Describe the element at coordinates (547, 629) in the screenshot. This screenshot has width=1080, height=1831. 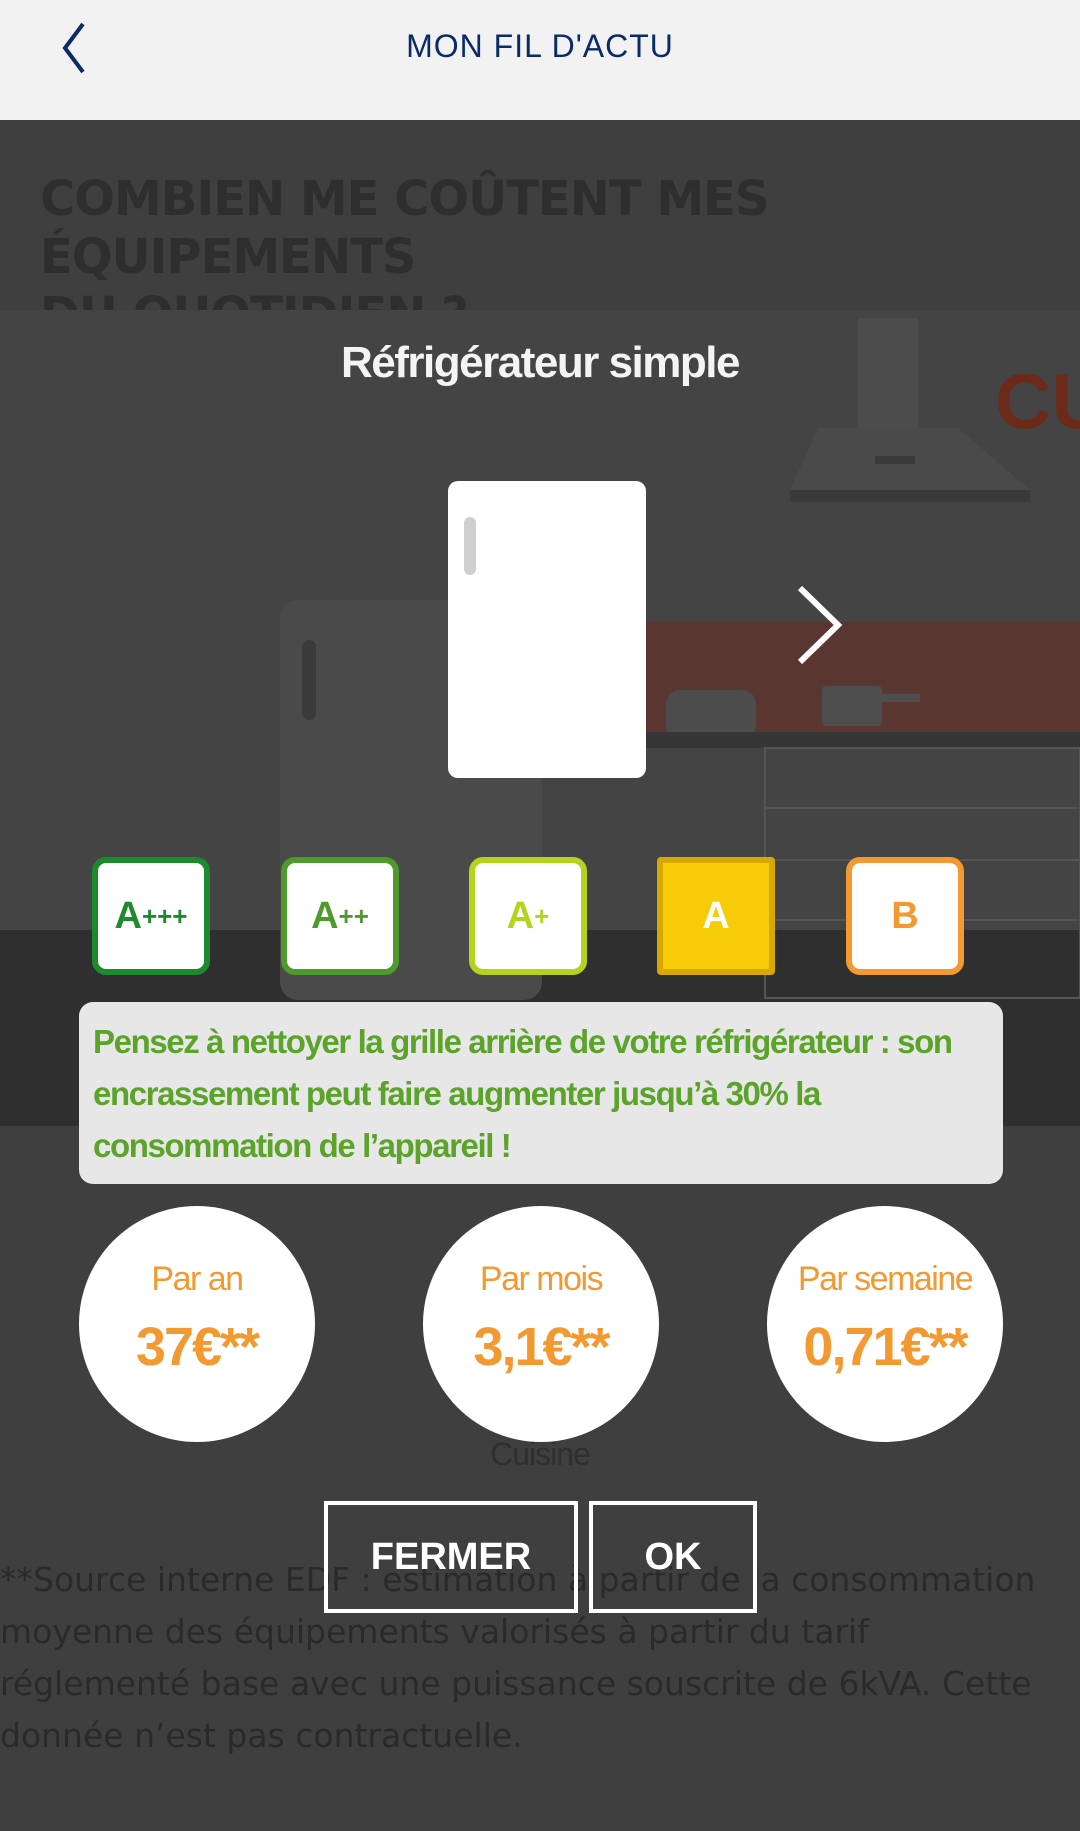
I see `fridge-icon` at that location.